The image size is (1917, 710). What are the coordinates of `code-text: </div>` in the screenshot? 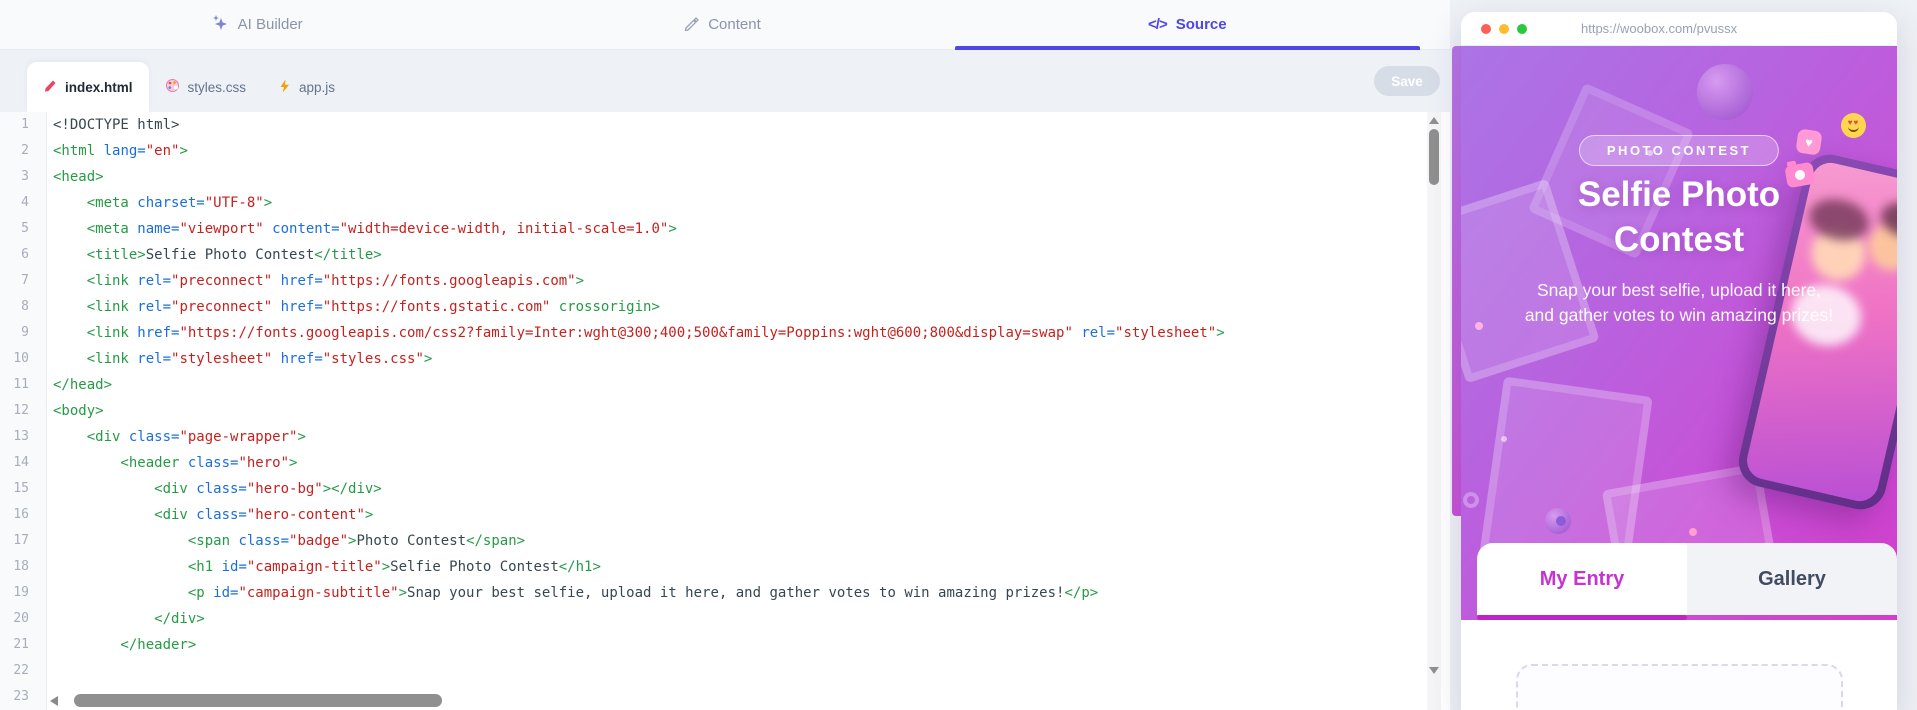 It's located at (126, 619).